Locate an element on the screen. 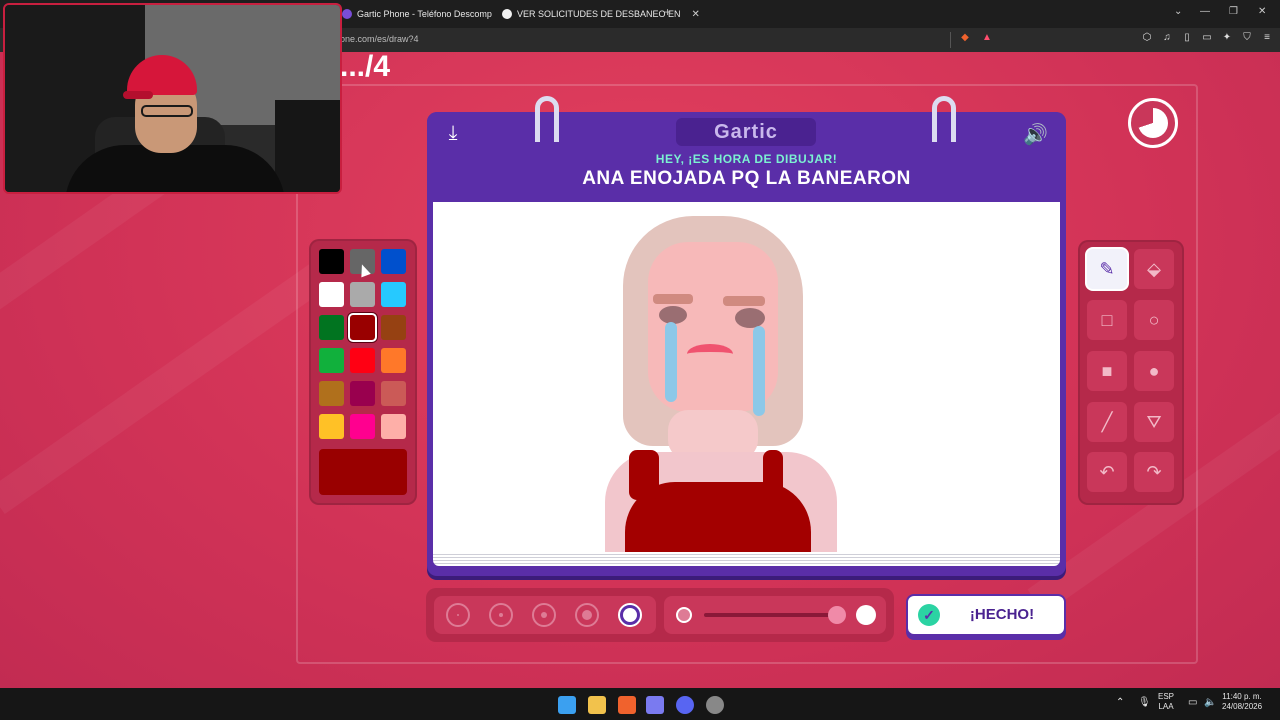 This screenshot has width=1280, height=720. microphone-icon: 🎙 is located at coordinates (1144, 703).